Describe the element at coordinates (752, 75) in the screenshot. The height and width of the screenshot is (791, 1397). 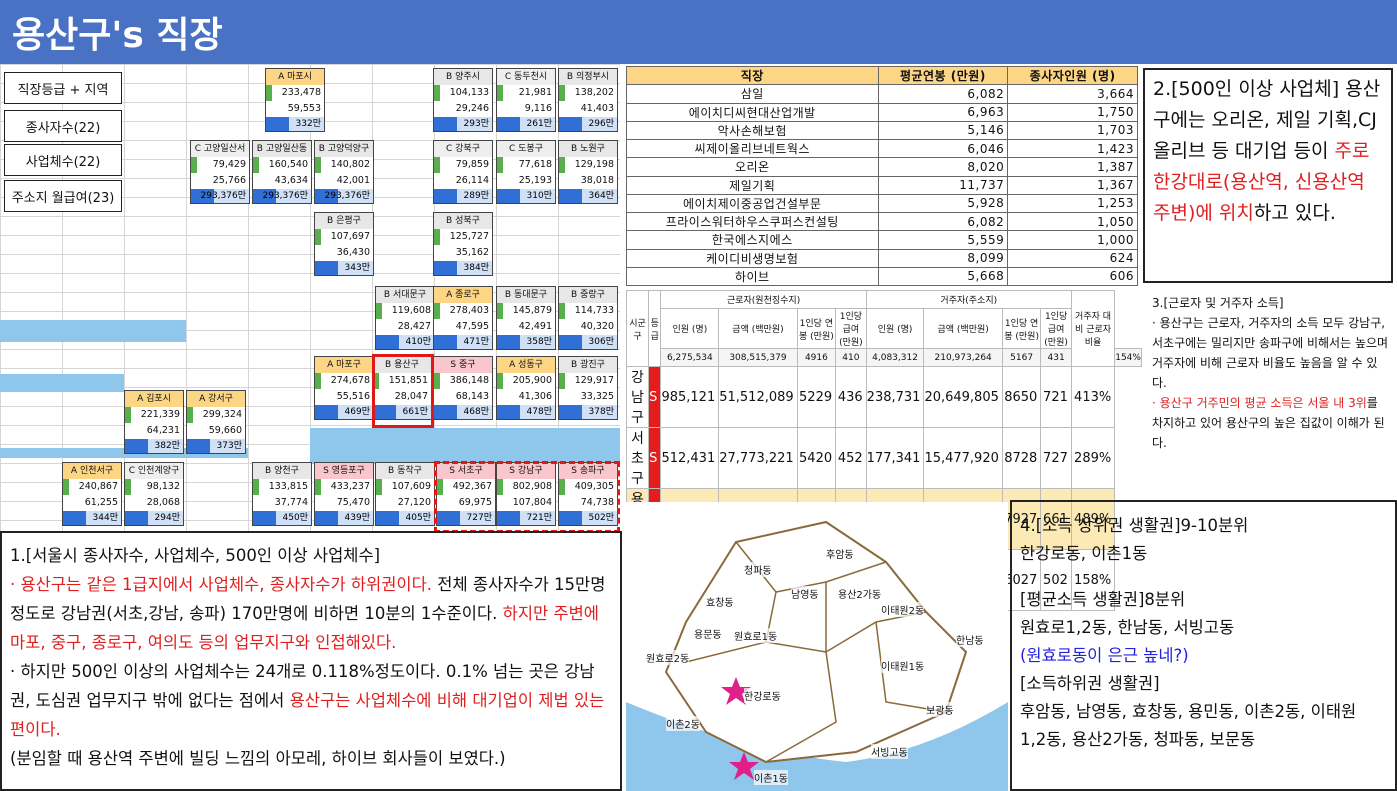
I see `column-header: 직장` at that location.